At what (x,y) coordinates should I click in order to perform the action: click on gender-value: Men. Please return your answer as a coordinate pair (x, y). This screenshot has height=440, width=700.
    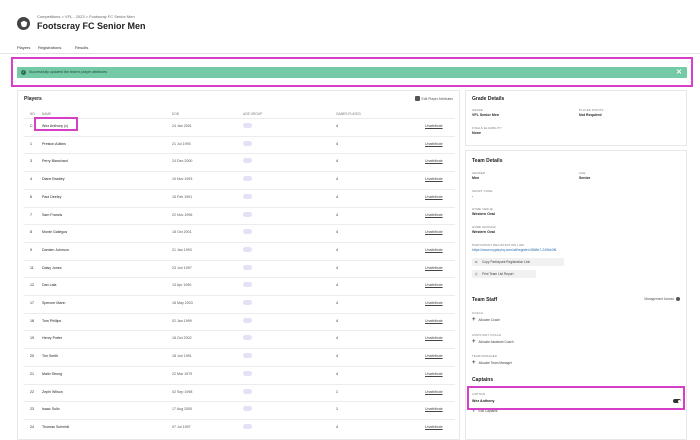
    Looking at the image, I should click on (476, 178).